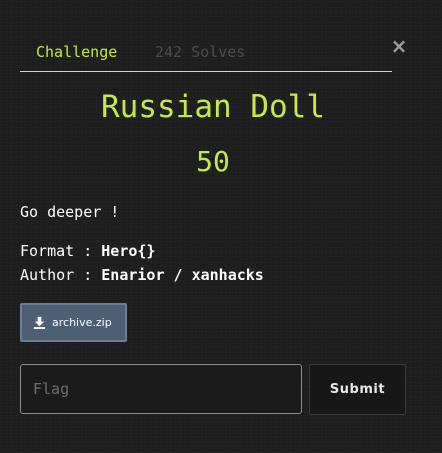 This screenshot has width=442, height=453. Describe the element at coordinates (61, 251) in the screenshot. I see `format-label: Format :` at that location.